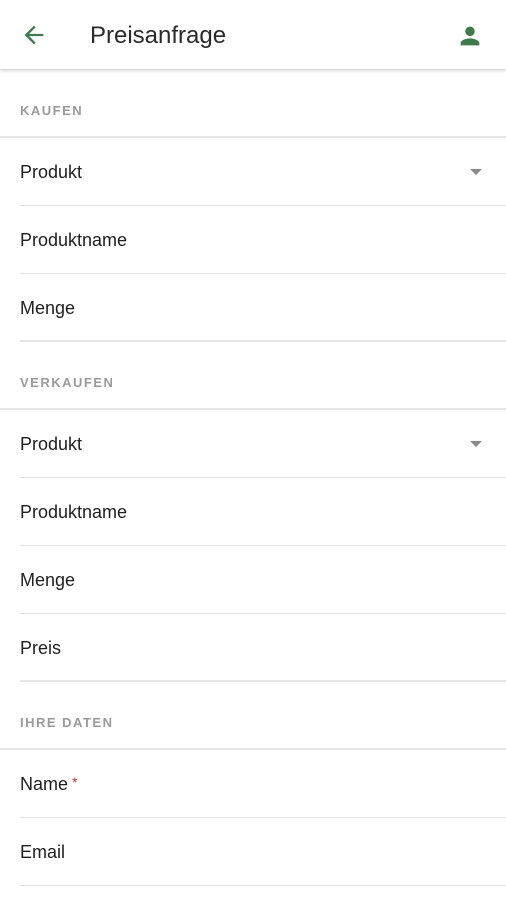  I want to click on section-header: IHRE DATEN, so click(253, 716).